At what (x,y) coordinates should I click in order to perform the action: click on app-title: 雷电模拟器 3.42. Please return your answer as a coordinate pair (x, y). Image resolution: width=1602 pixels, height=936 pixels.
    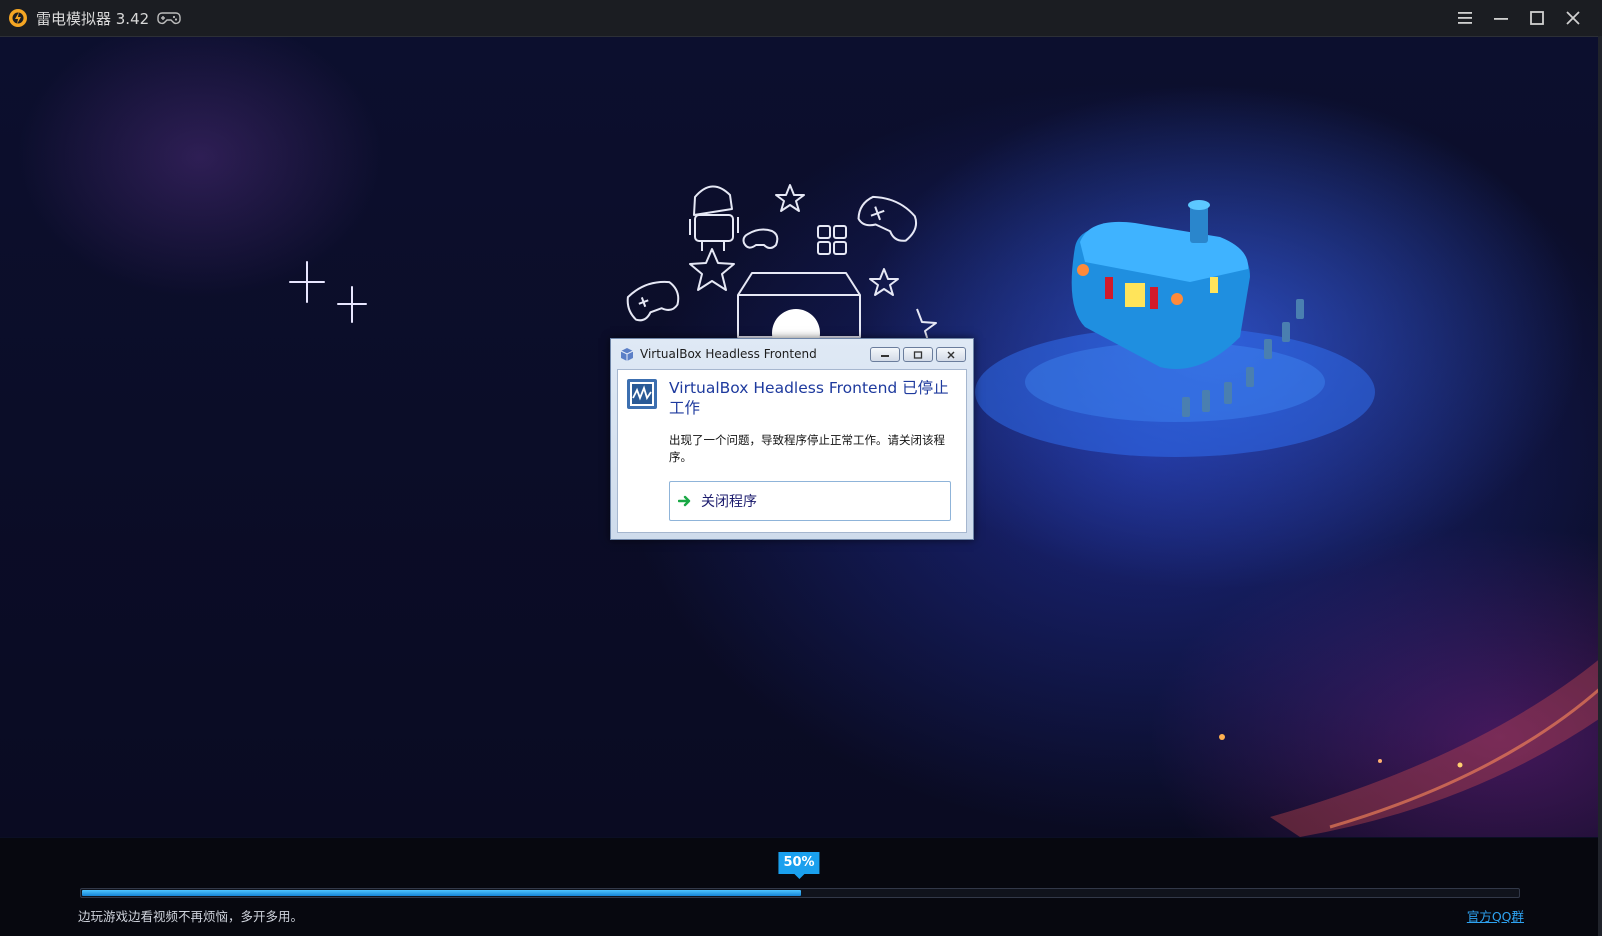
    Looking at the image, I should click on (93, 18).